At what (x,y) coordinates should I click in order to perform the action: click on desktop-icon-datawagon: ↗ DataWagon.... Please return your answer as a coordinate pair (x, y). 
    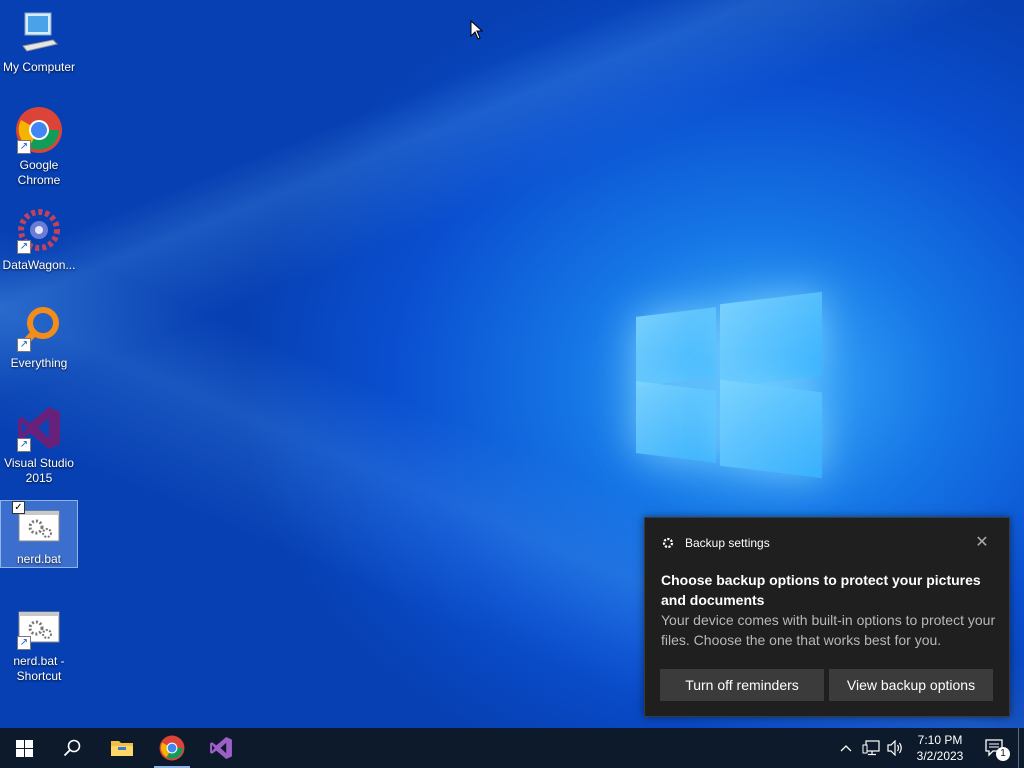
    Looking at the image, I should click on (39, 239).